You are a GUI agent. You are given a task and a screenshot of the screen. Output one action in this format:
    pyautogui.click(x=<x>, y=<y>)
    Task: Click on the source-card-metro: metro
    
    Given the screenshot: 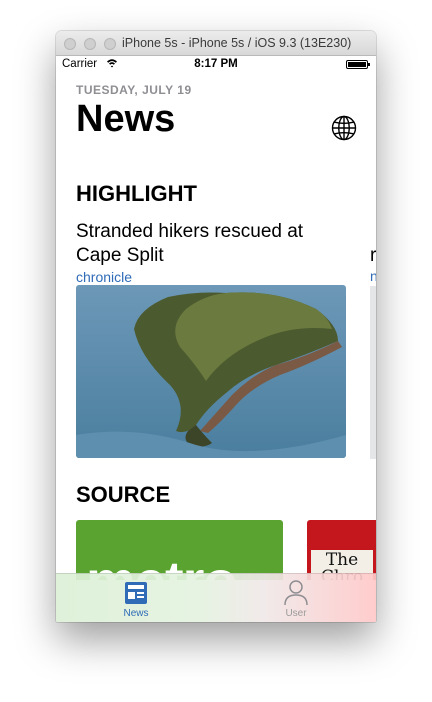 What is the action you would take?
    pyautogui.click(x=179, y=550)
    